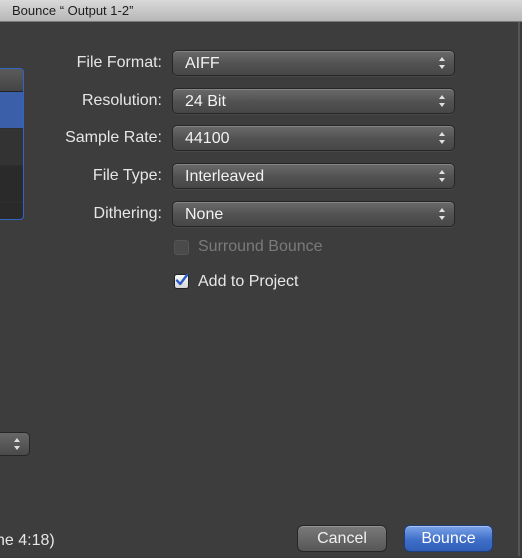 The image size is (522, 558). Describe the element at coordinates (313, 101) in the screenshot. I see `resolution-popup: 24 Bit` at that location.